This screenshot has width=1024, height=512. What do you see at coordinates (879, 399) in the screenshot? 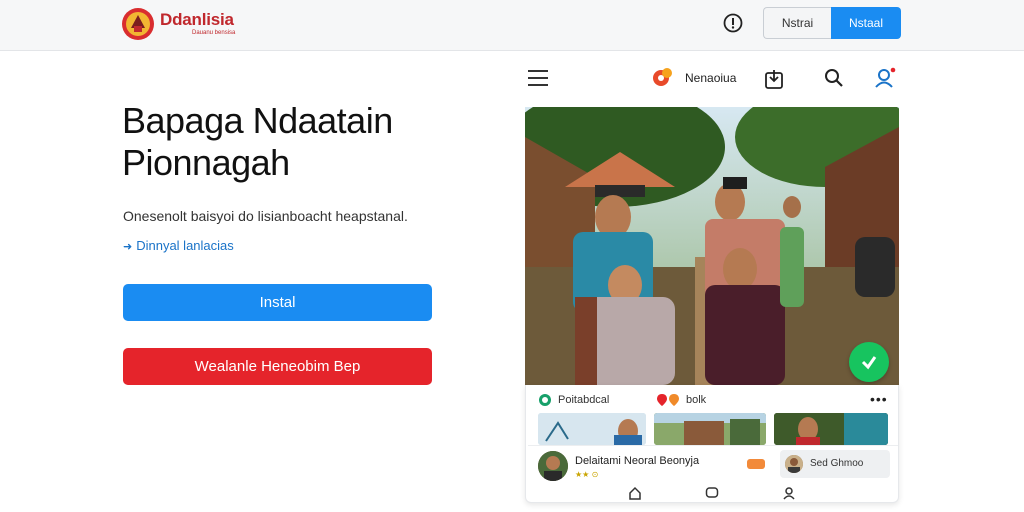
I see `more-icon: •••` at bounding box center [879, 399].